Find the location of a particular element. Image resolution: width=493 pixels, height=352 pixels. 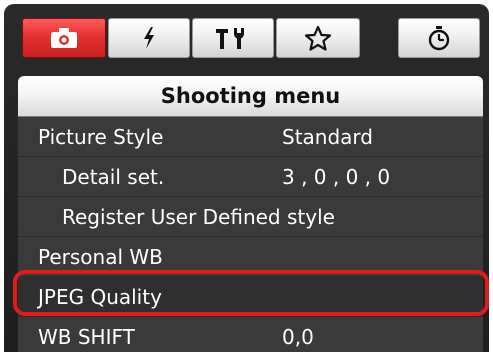

camera-icon is located at coordinates (64, 38).